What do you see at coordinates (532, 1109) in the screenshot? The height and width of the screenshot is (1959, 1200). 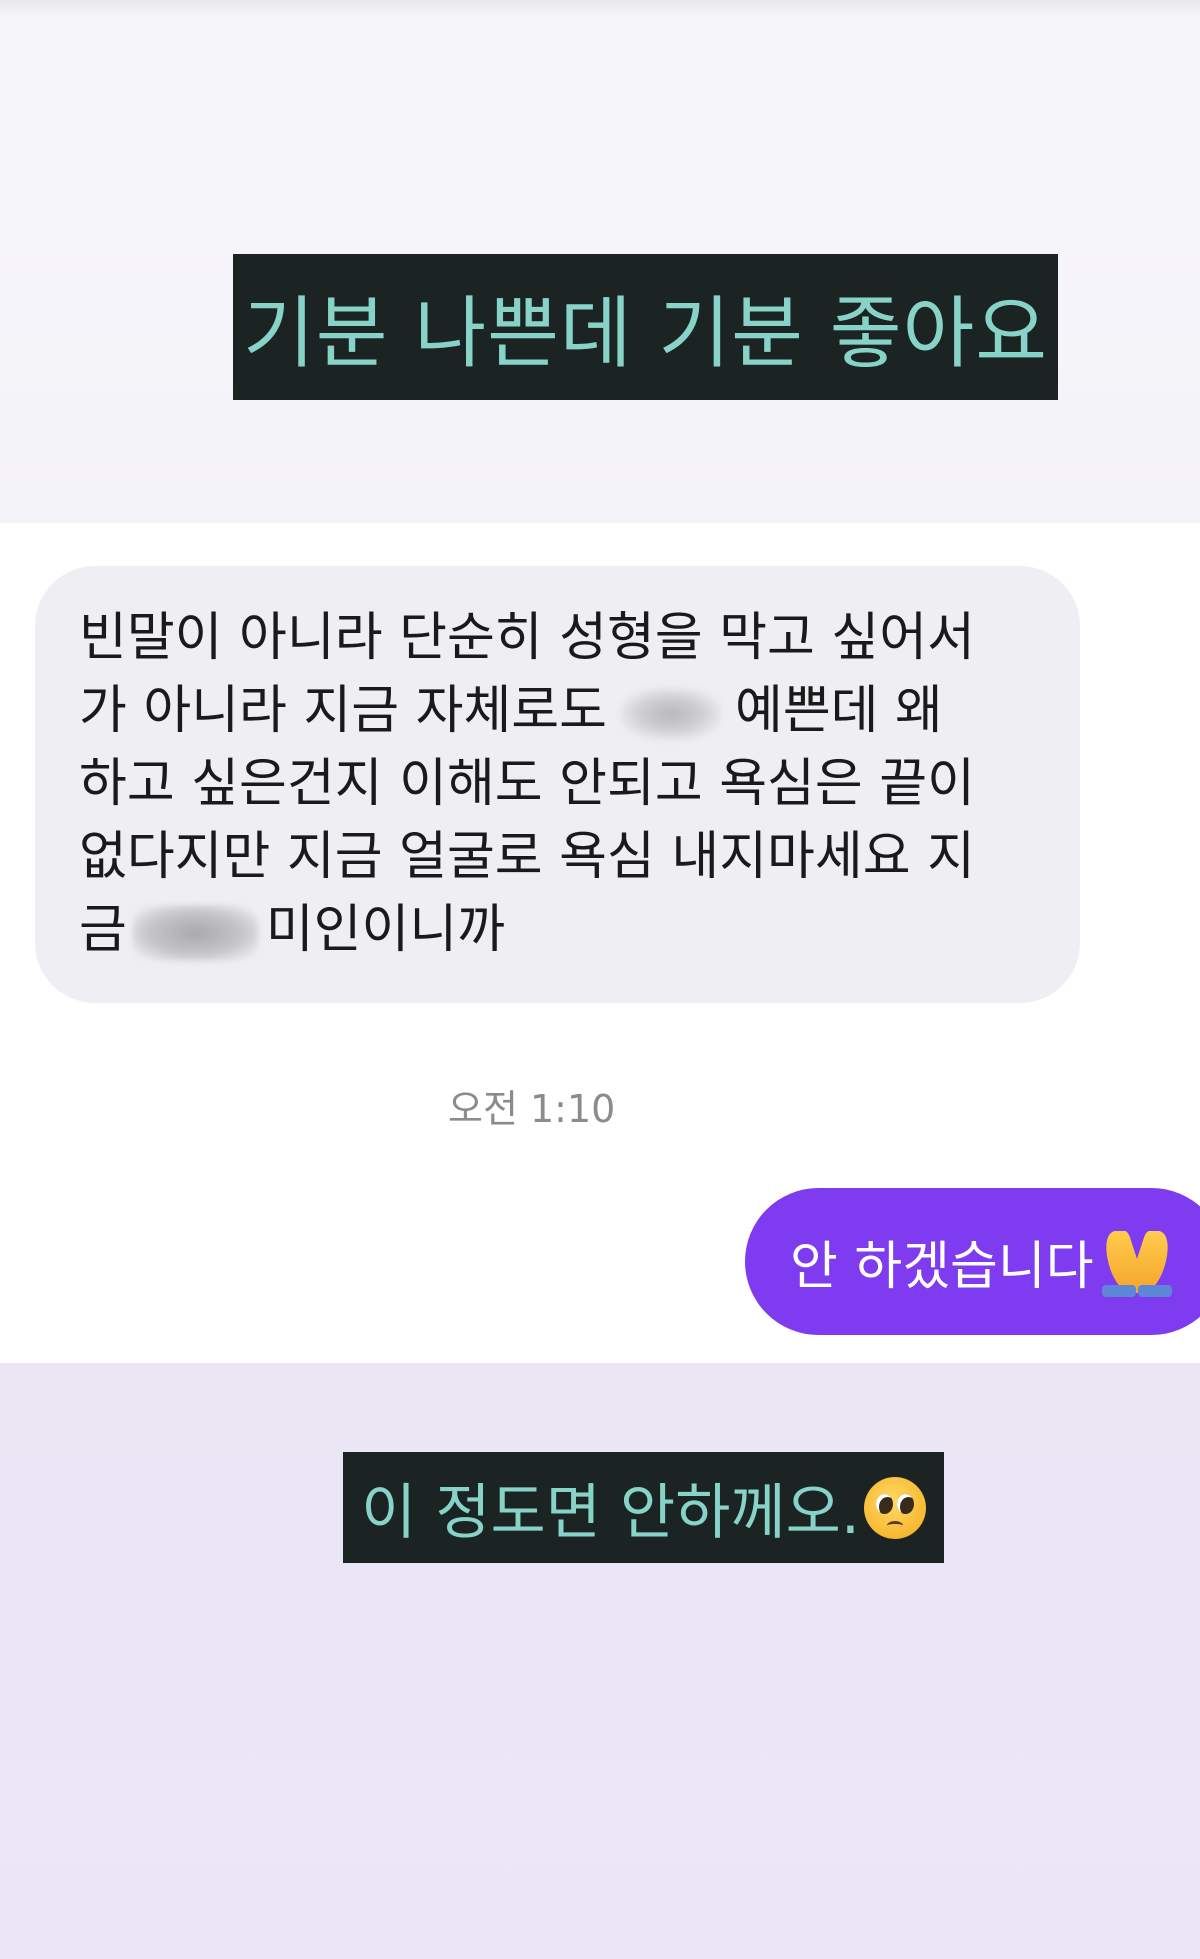 I see `message-timestamp: 오전 1:10` at bounding box center [532, 1109].